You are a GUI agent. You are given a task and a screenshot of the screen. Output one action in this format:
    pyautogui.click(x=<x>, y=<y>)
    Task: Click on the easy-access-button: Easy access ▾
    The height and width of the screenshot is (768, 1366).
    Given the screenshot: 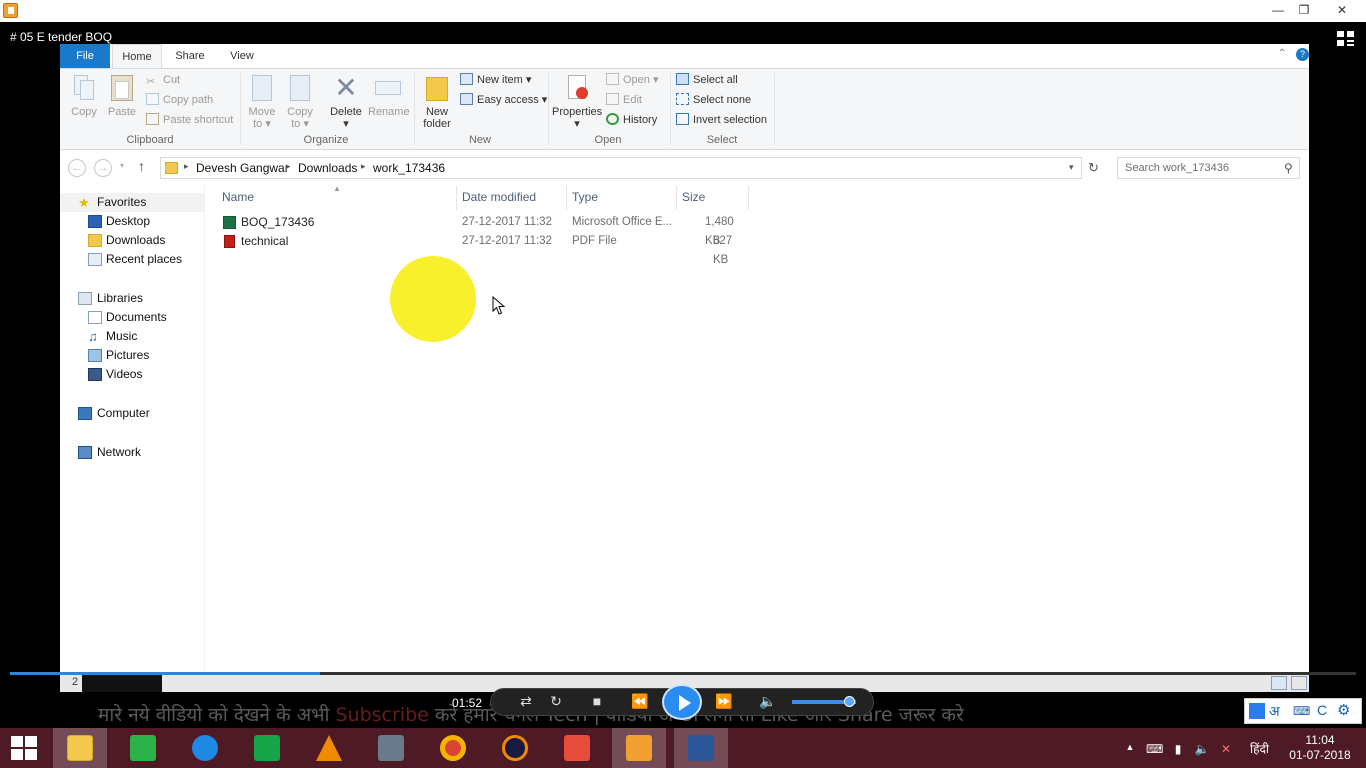 What is the action you would take?
    pyautogui.click(x=503, y=100)
    